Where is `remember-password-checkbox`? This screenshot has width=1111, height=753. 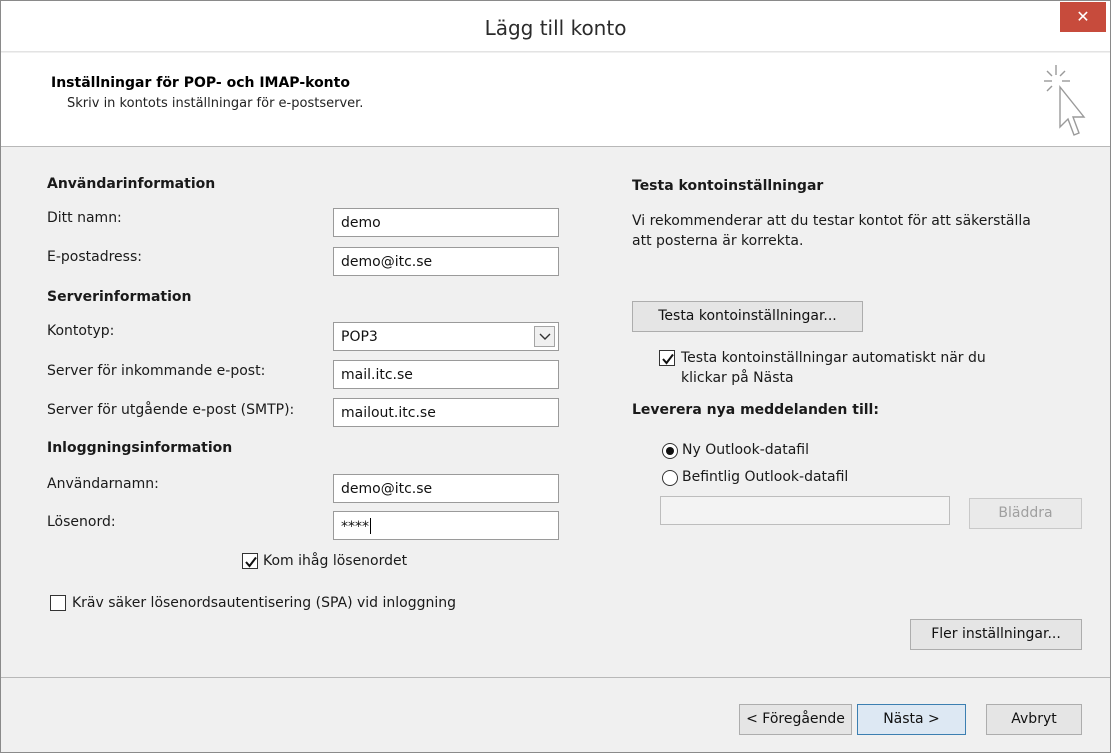 remember-password-checkbox is located at coordinates (250, 561).